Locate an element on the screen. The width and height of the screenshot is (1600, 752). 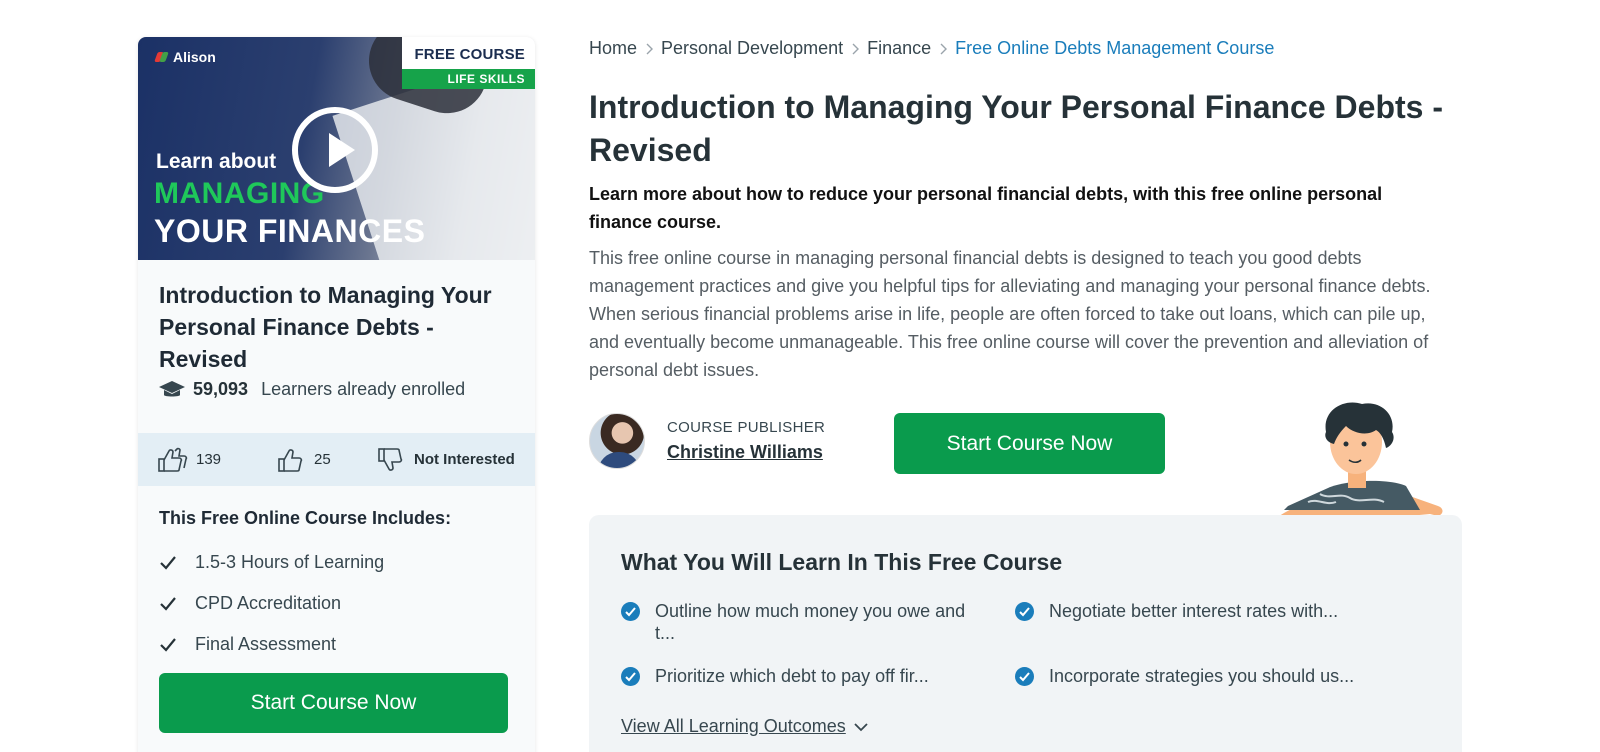
publisher-label: COURSE PUBLISHER is located at coordinates (746, 427).